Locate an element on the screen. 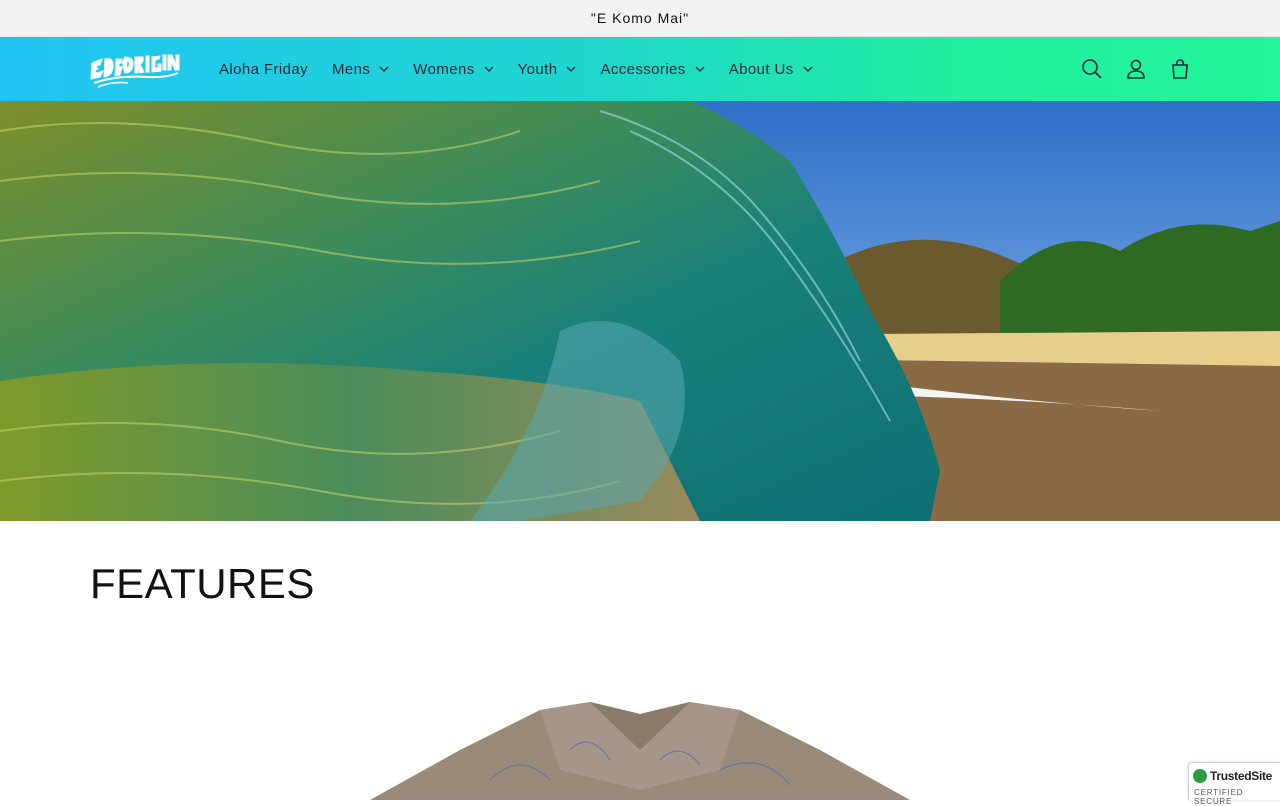  nav-item-aloha-friday: Aloha Friday is located at coordinates (263, 69).